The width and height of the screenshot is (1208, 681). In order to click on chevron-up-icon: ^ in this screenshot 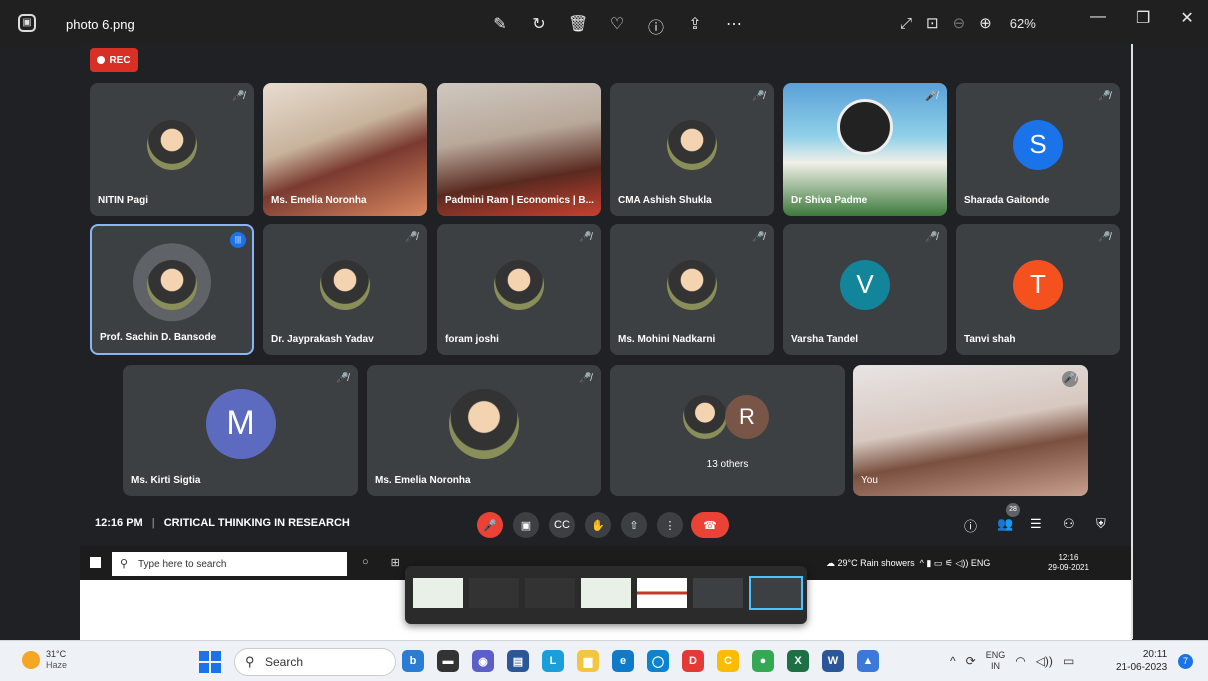, I will do `click(953, 661)`.